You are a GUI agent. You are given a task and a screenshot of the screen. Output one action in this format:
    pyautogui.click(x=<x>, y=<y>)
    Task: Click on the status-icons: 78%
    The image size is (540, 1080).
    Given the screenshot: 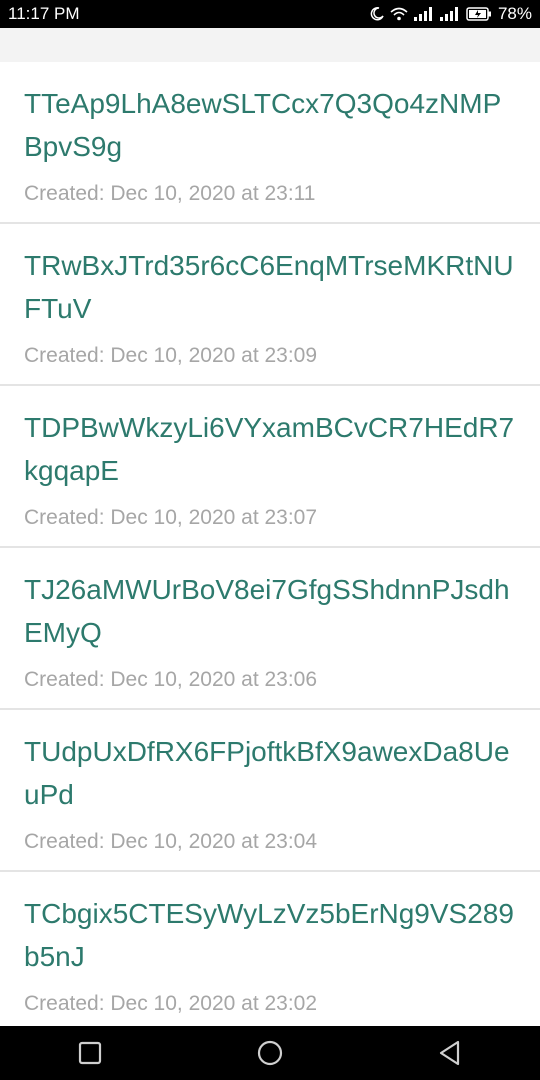 What is the action you would take?
    pyautogui.click(x=451, y=14)
    